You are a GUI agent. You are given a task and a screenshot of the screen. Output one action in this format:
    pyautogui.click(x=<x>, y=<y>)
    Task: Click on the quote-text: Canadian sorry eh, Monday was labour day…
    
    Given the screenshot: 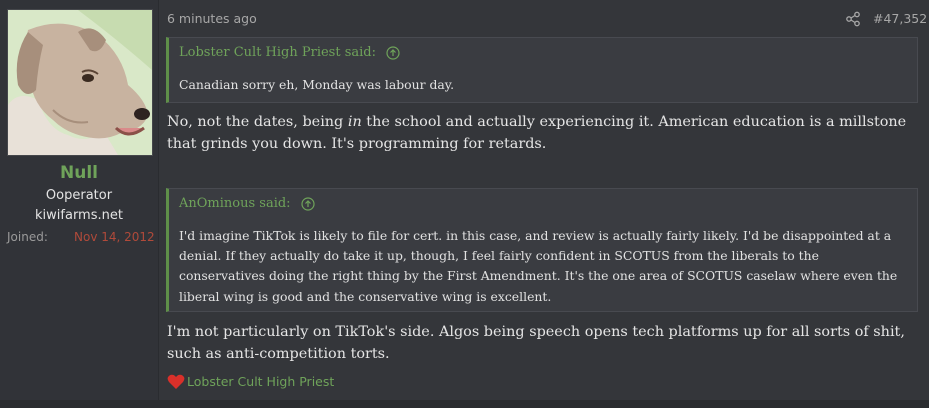 What is the action you would take?
    pyautogui.click(x=317, y=84)
    